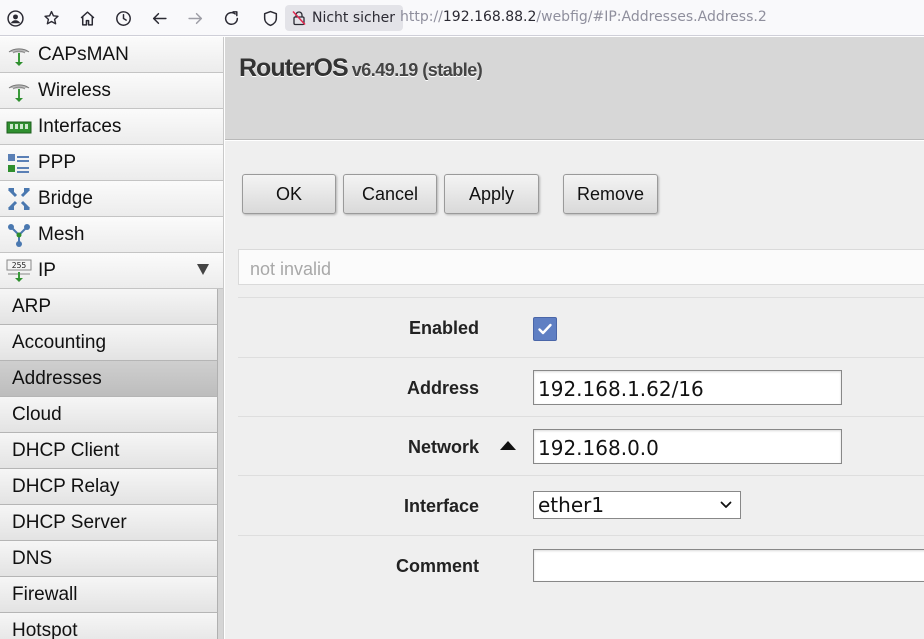 The image size is (924, 639). Describe the element at coordinates (437, 566) in the screenshot. I see `comment-label: Comment` at that location.